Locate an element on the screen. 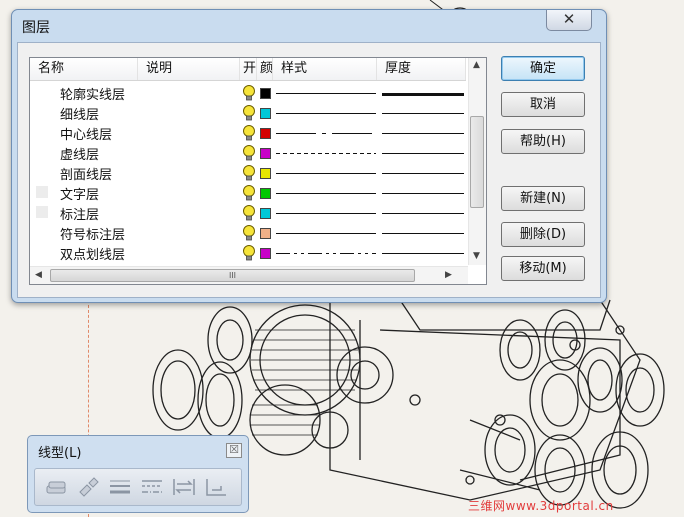 This screenshot has width=684, height=517. layer-name: 双点划线层 is located at coordinates (93, 255).